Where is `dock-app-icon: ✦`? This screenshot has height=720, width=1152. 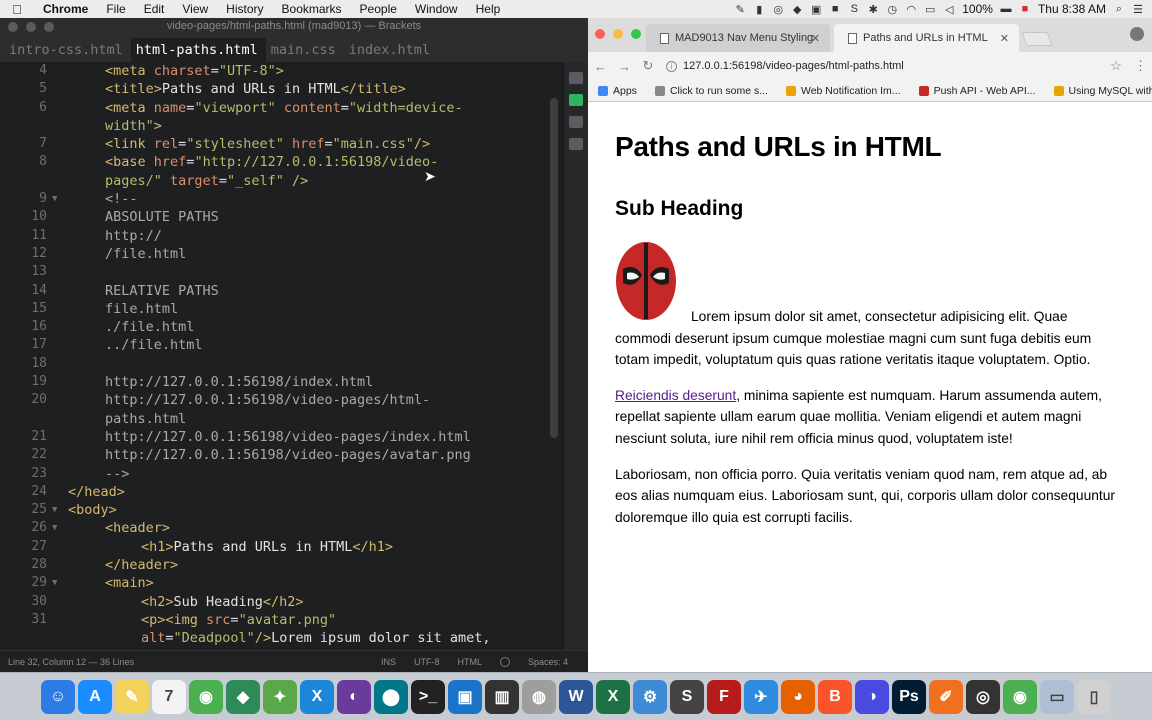
dock-app-icon: ✦ is located at coordinates (280, 696).